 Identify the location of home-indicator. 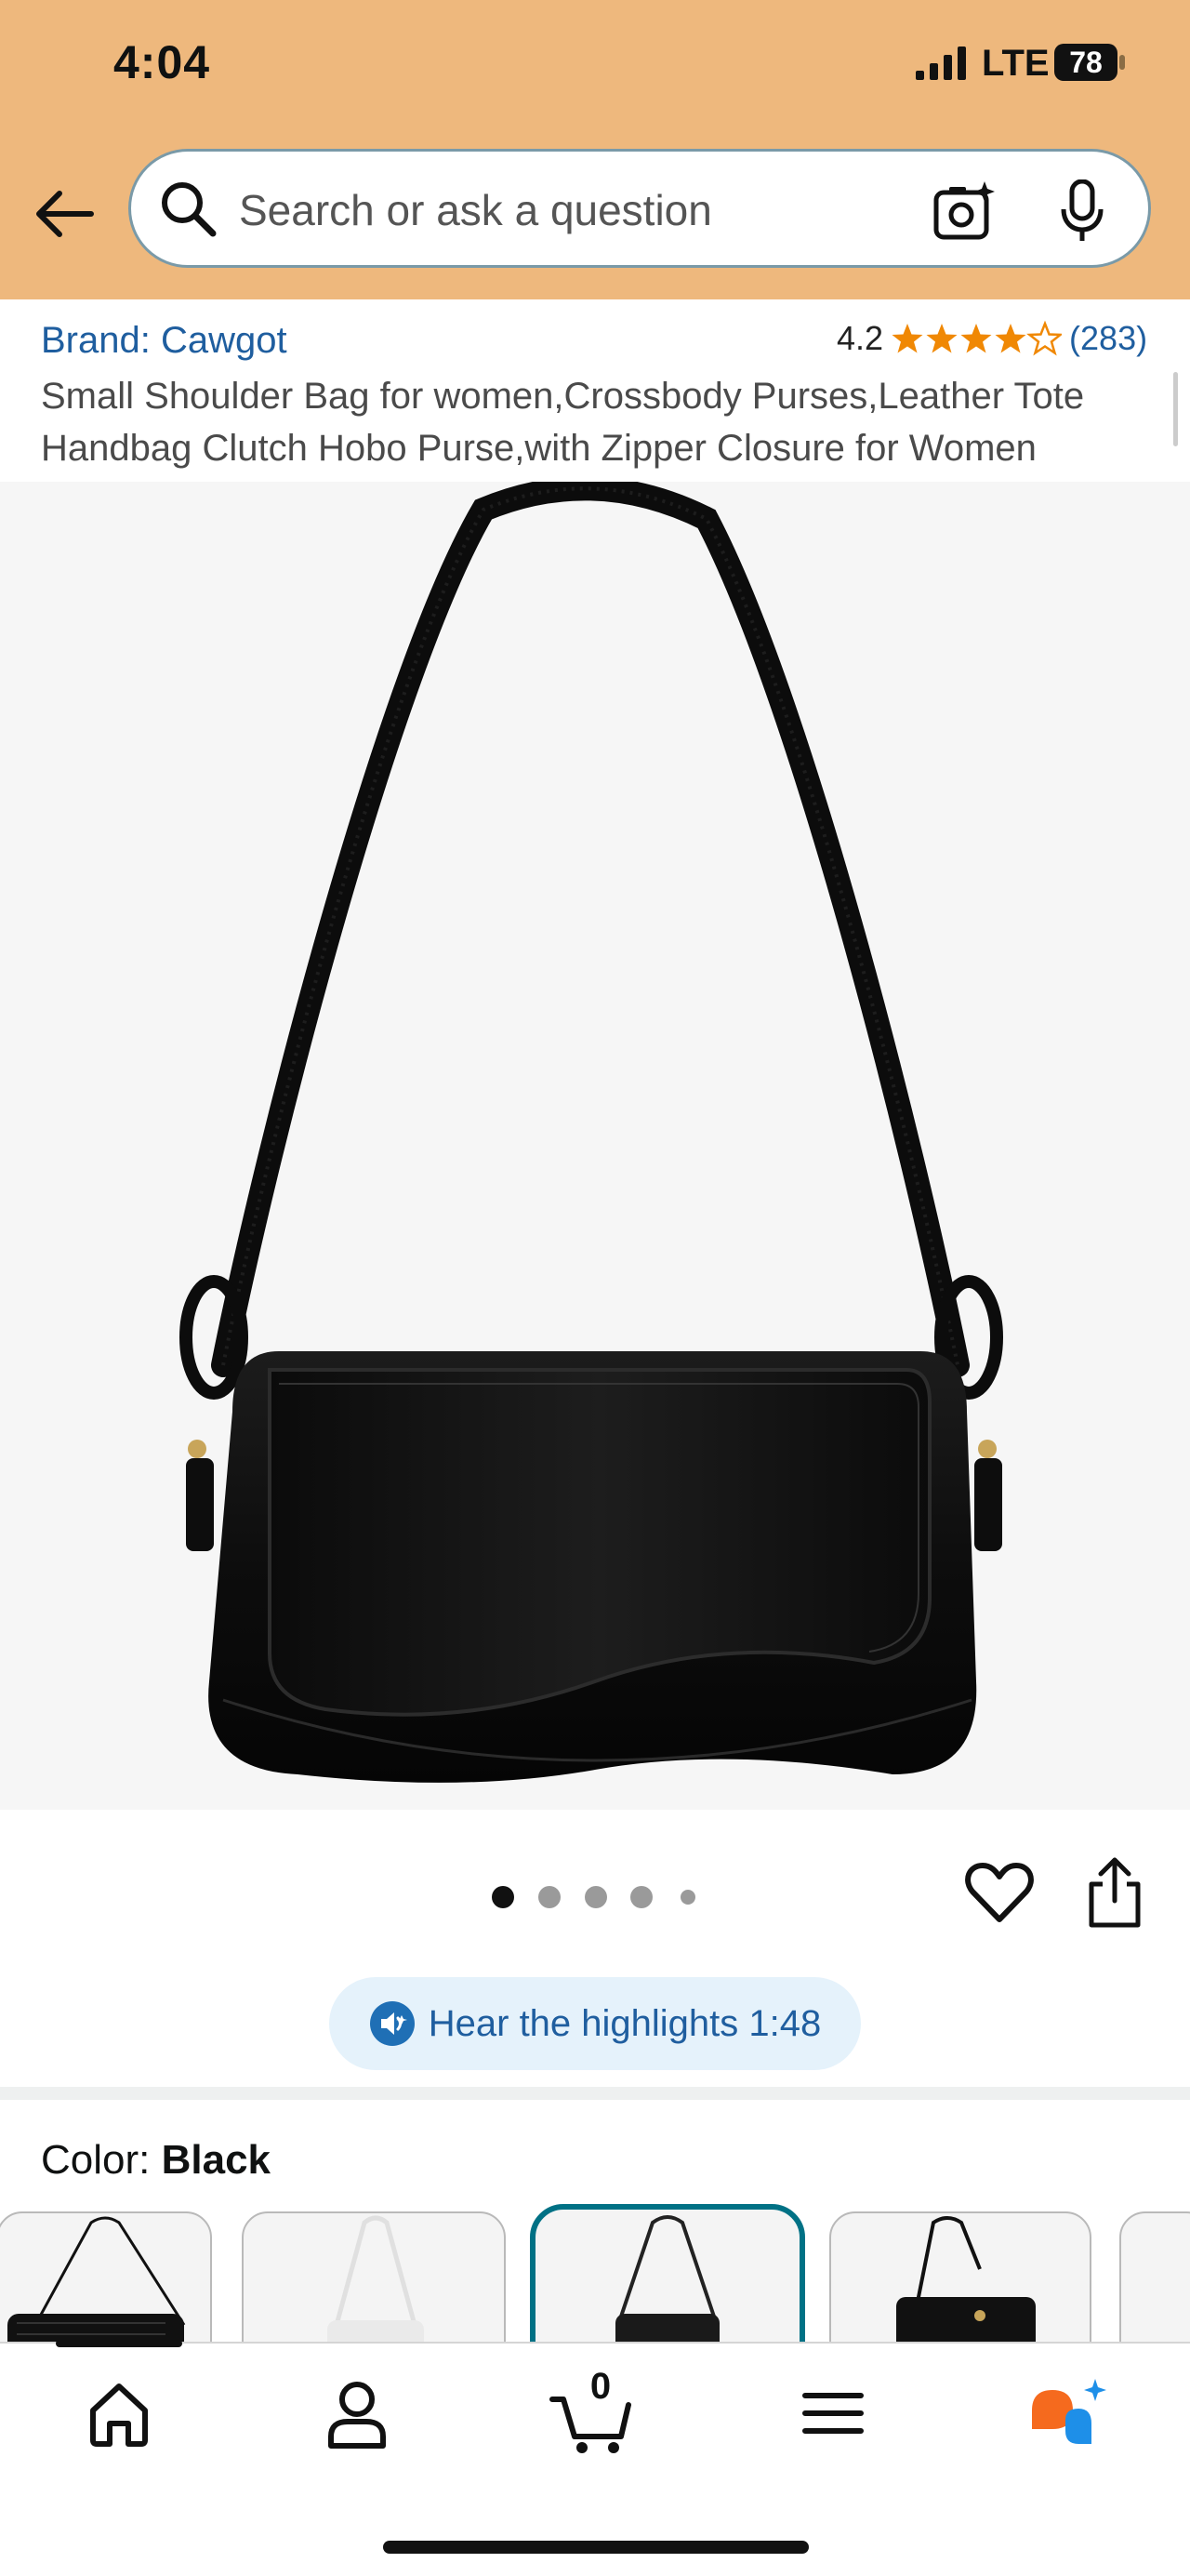
(596, 2547).